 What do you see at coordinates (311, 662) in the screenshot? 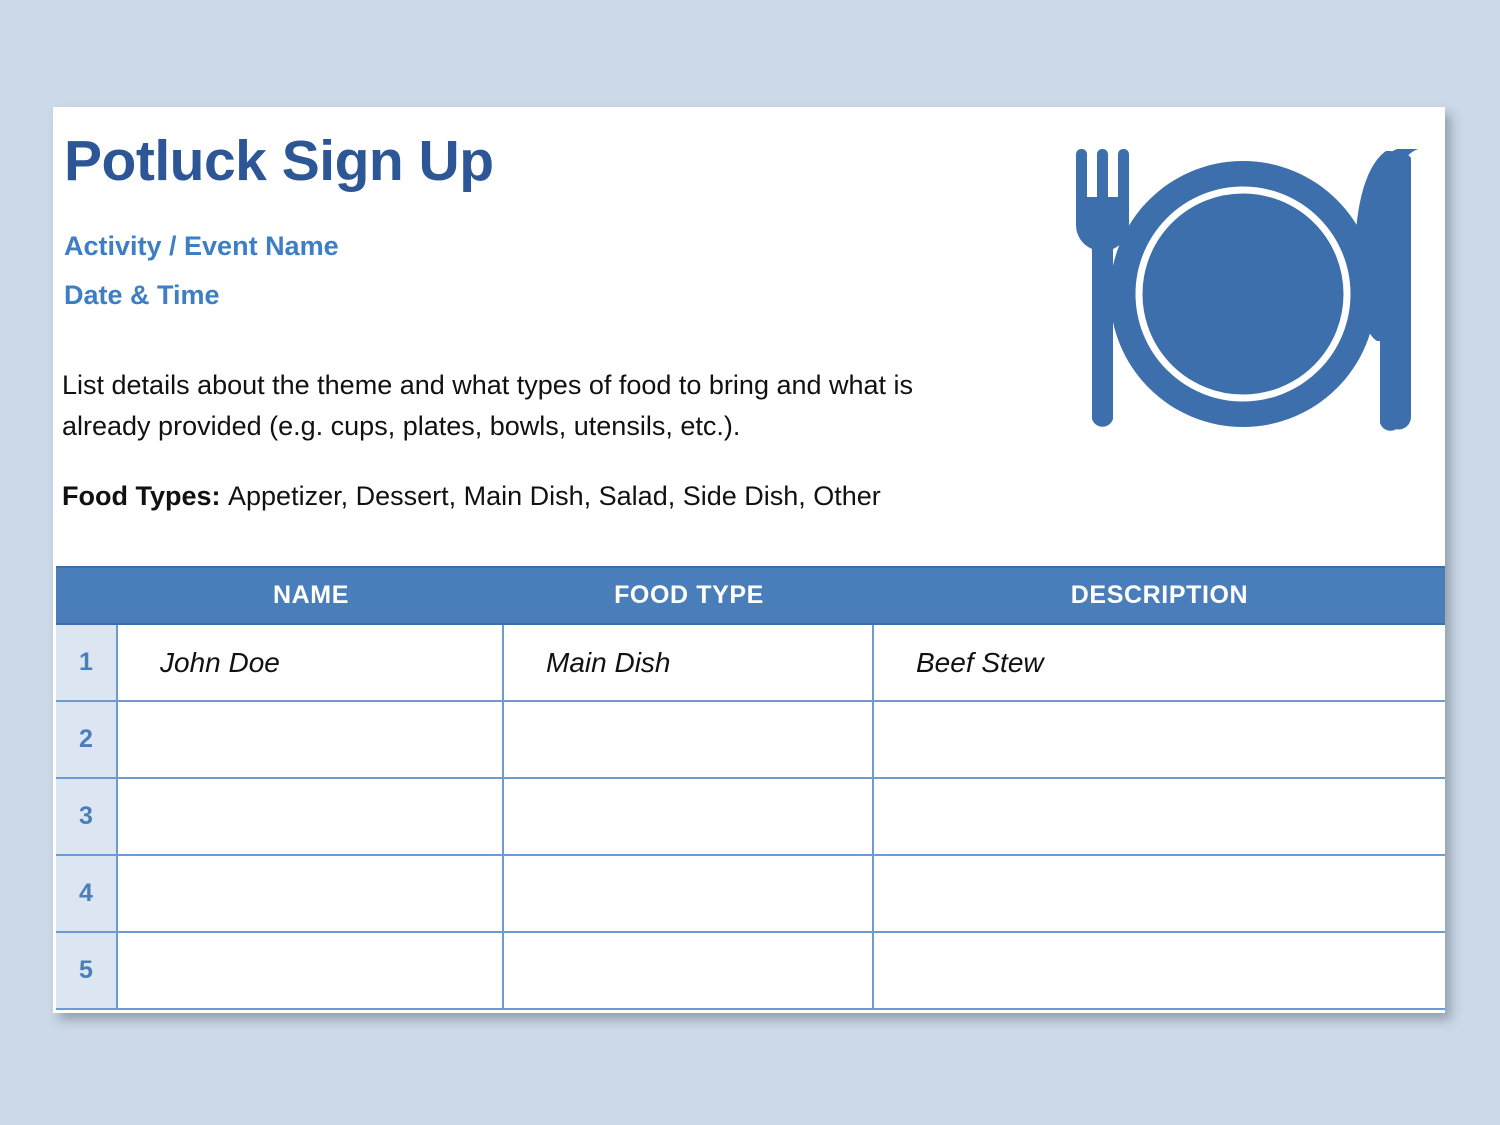
I see `cell-name: John Doe` at bounding box center [311, 662].